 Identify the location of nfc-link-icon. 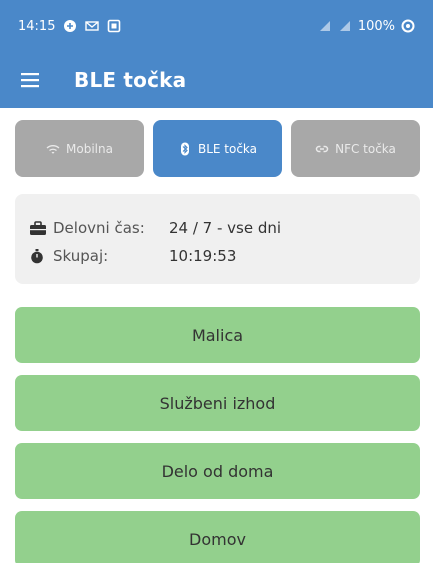
(322, 148).